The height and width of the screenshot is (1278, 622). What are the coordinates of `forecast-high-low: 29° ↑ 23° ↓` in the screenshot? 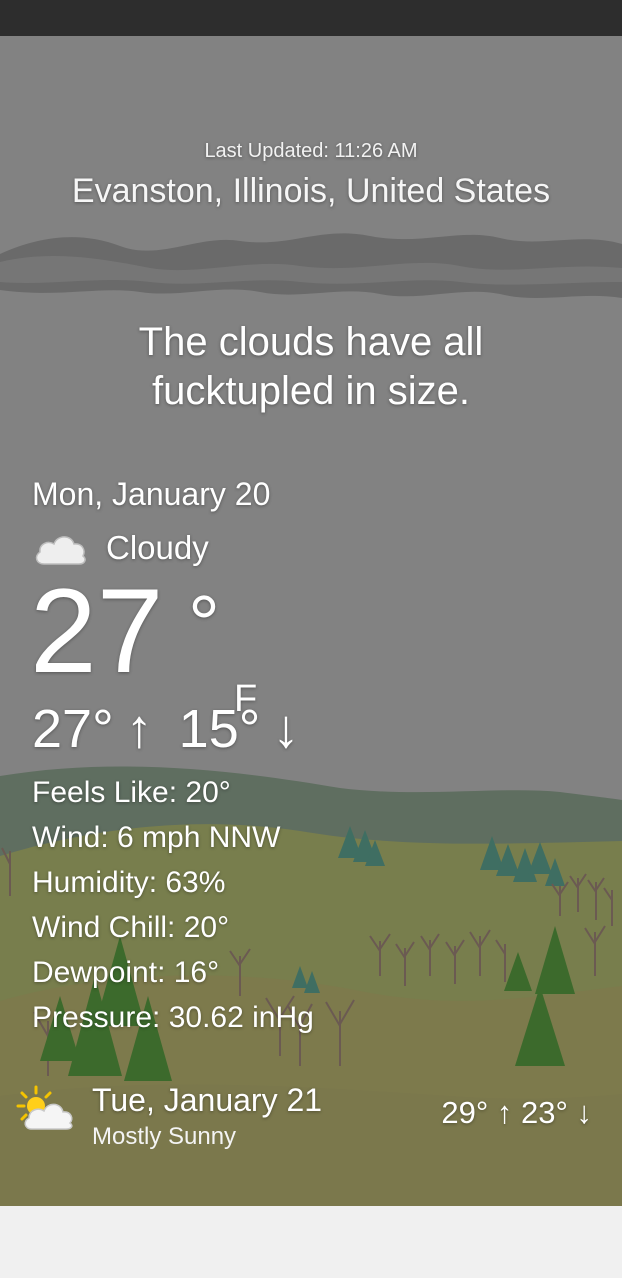 It's located at (516, 1112).